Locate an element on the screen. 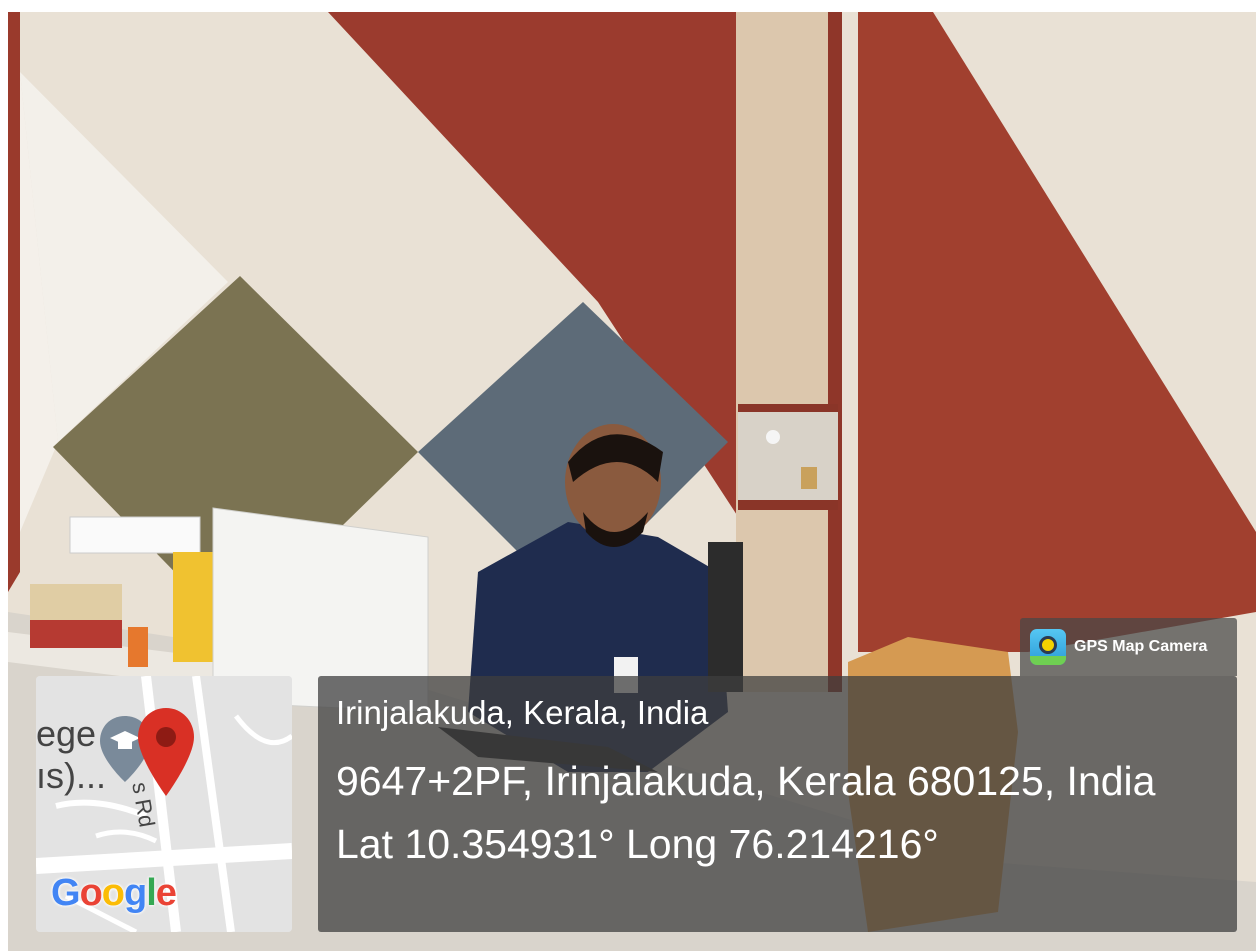 Image resolution: width=1256 pixels, height=951 pixels. gps-map-camera-badge: GPS Map Camera is located at coordinates (1128, 647).